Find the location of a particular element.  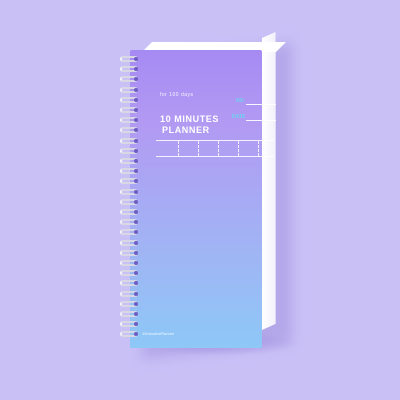

cover-title-line1: 10 MINUTES is located at coordinates (190, 119).